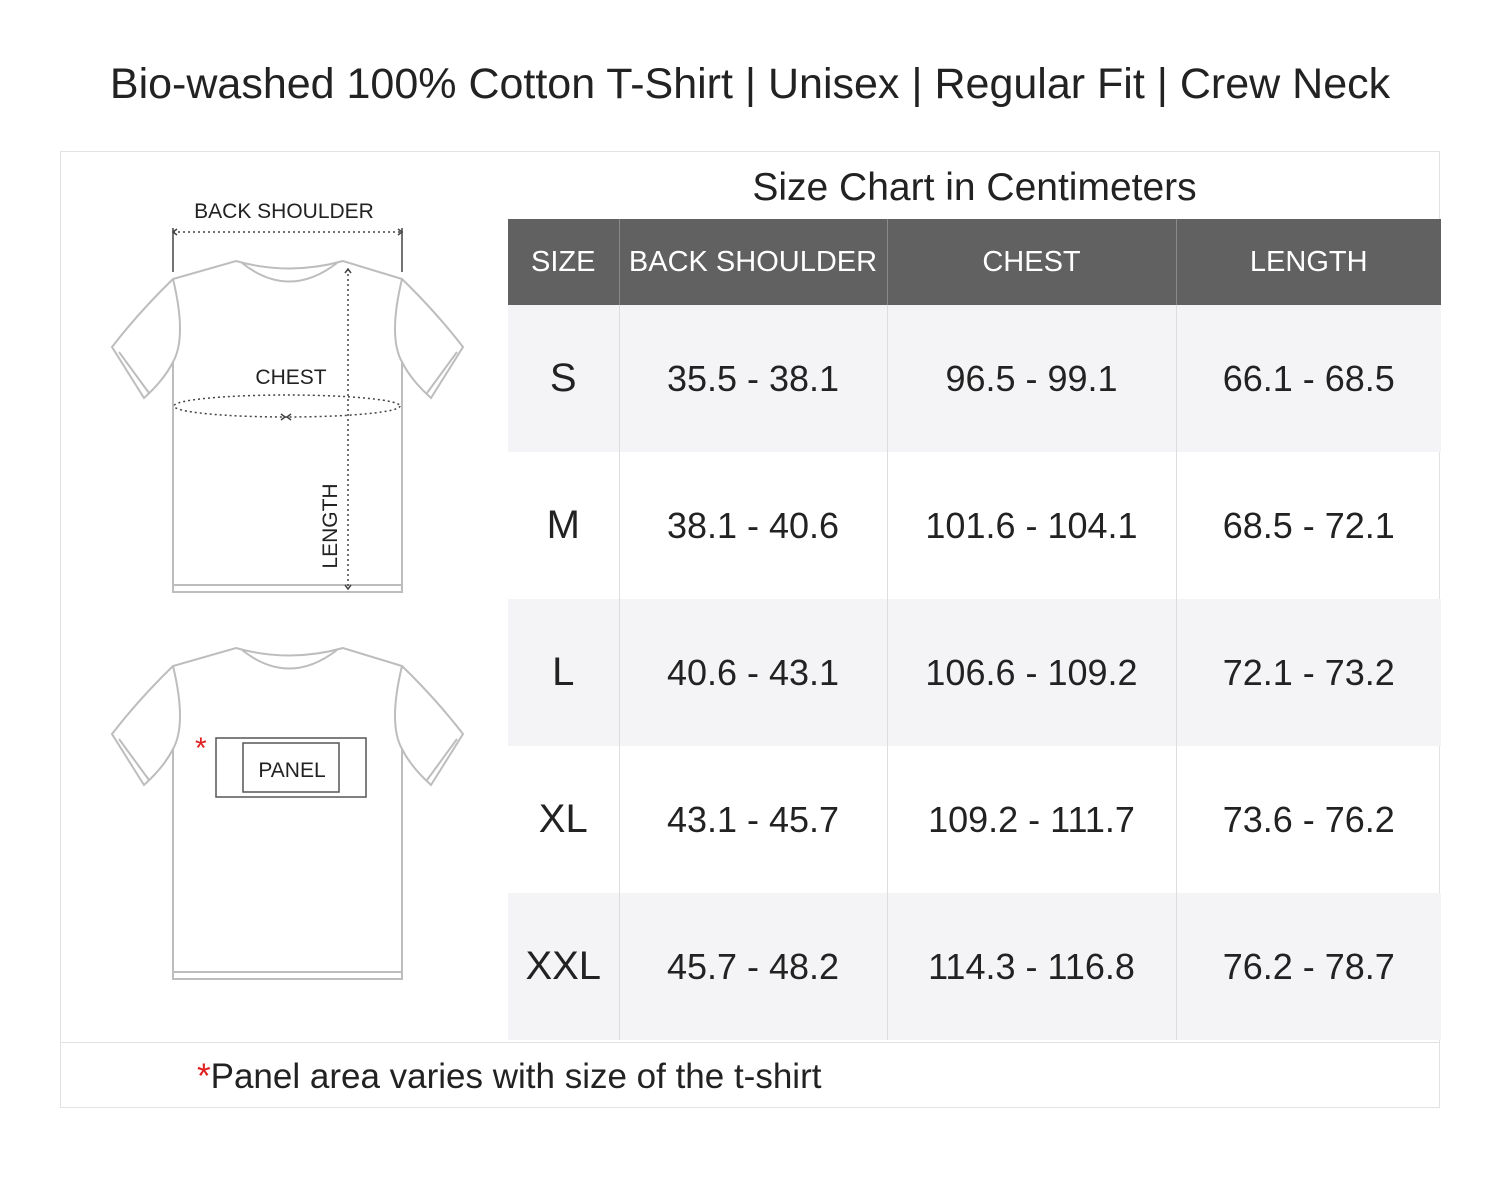  I want to click on header-size: SIZE, so click(564, 262).